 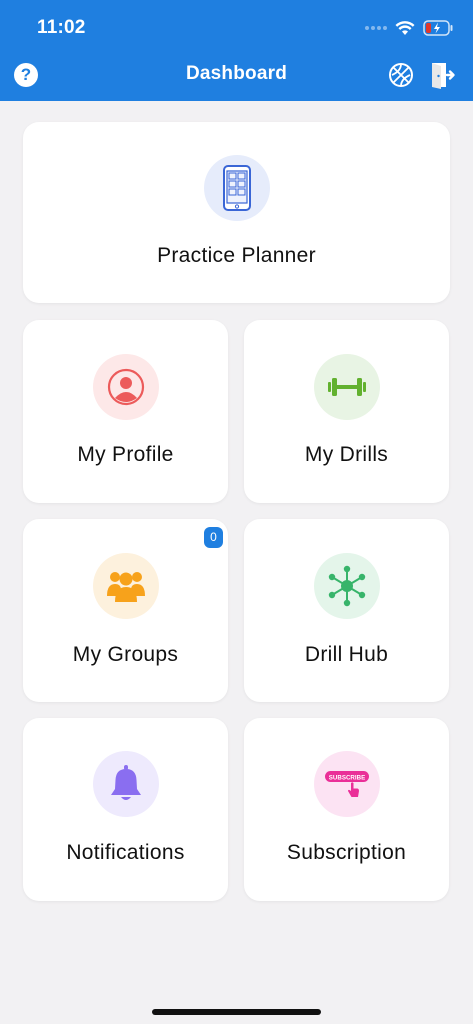 I want to click on subscribe-icon-text: SUBSCRIBE, so click(x=346, y=778).